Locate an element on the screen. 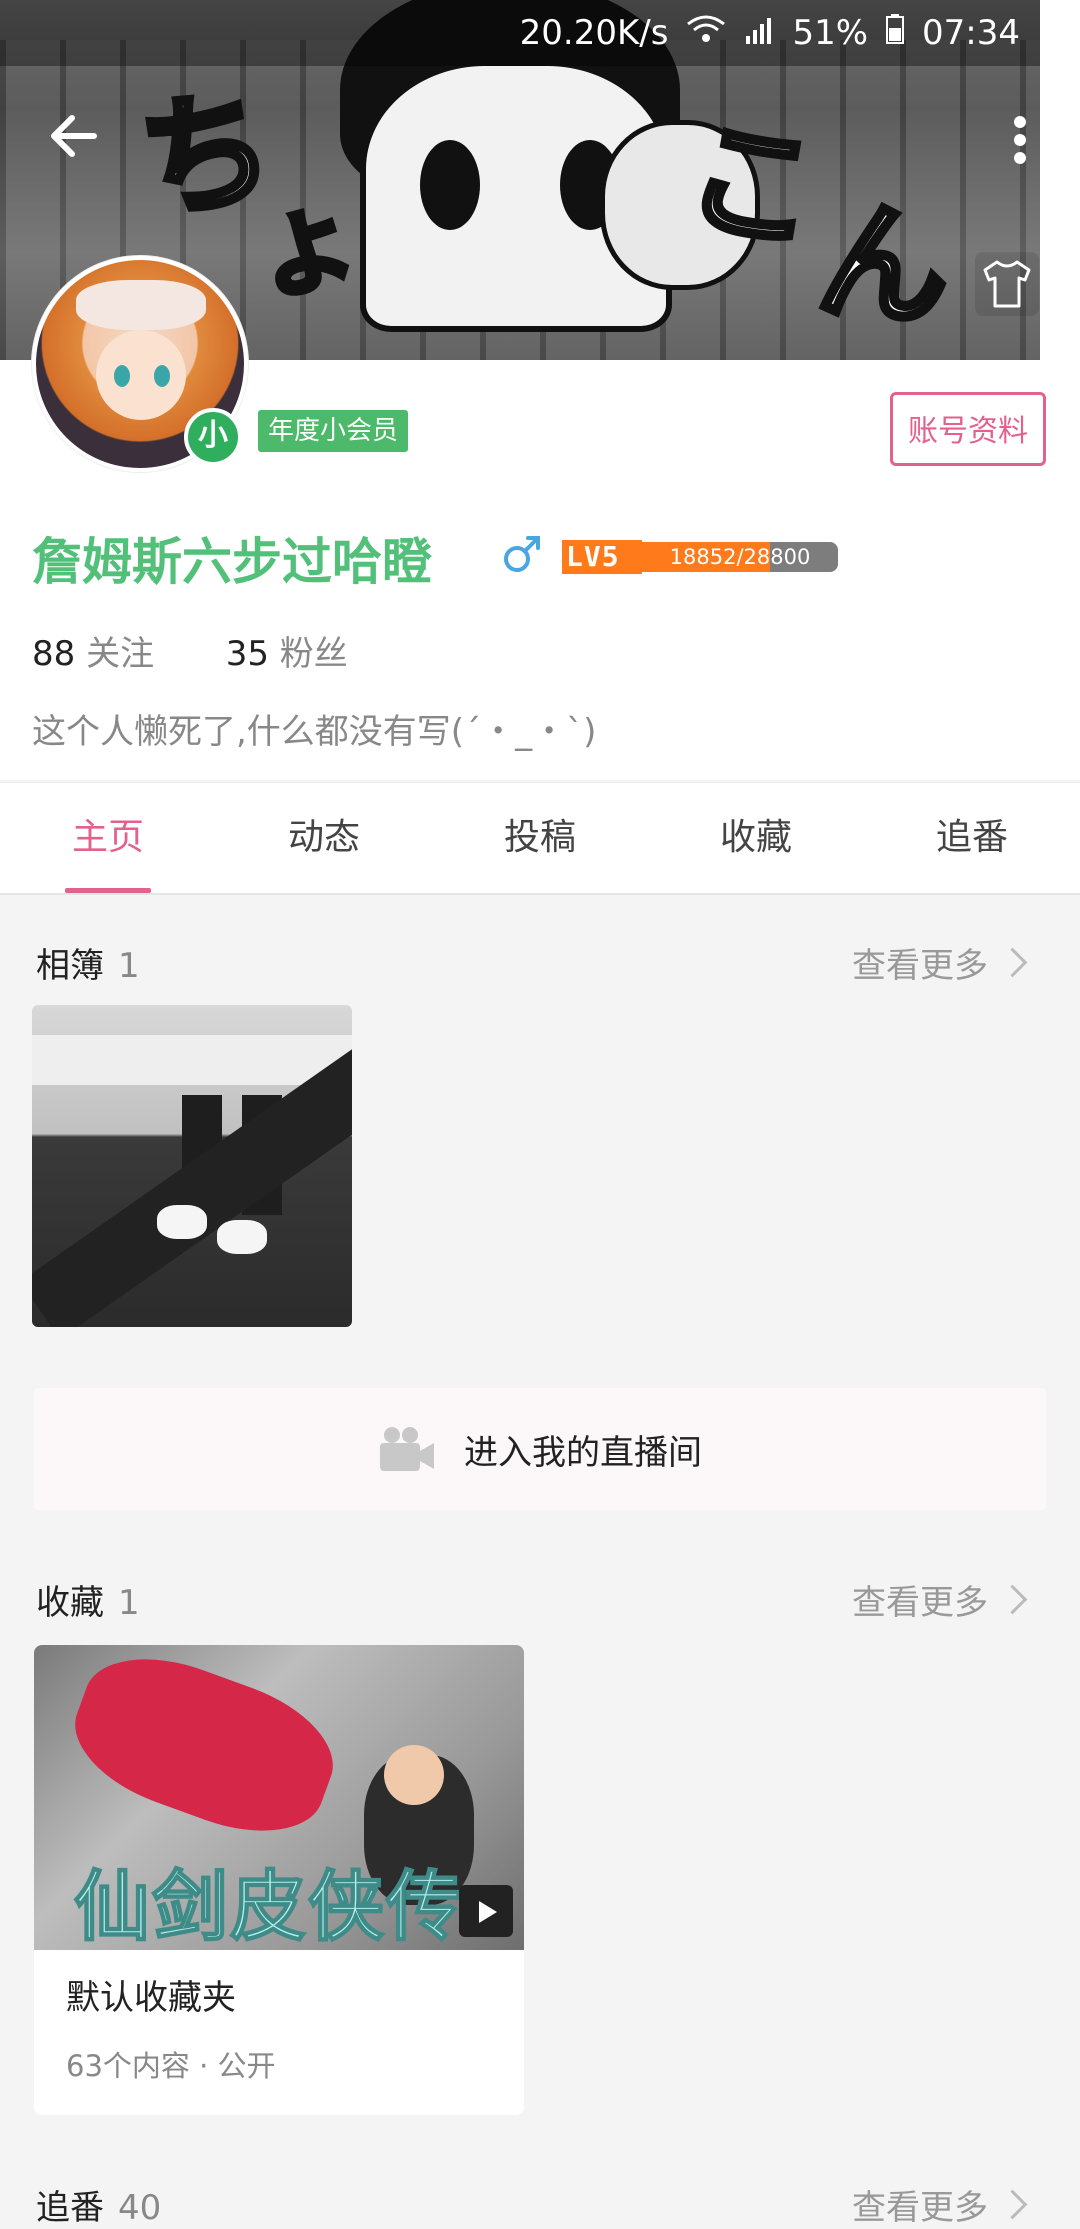 The width and height of the screenshot is (1080, 2229). album-section-header: 相簿 1 is located at coordinates (88, 962).